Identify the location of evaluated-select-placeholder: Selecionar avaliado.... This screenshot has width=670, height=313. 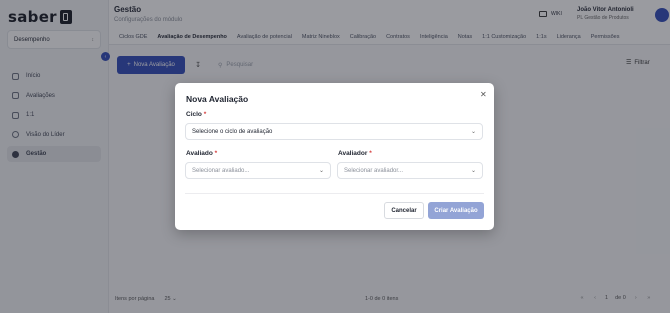
(221, 170).